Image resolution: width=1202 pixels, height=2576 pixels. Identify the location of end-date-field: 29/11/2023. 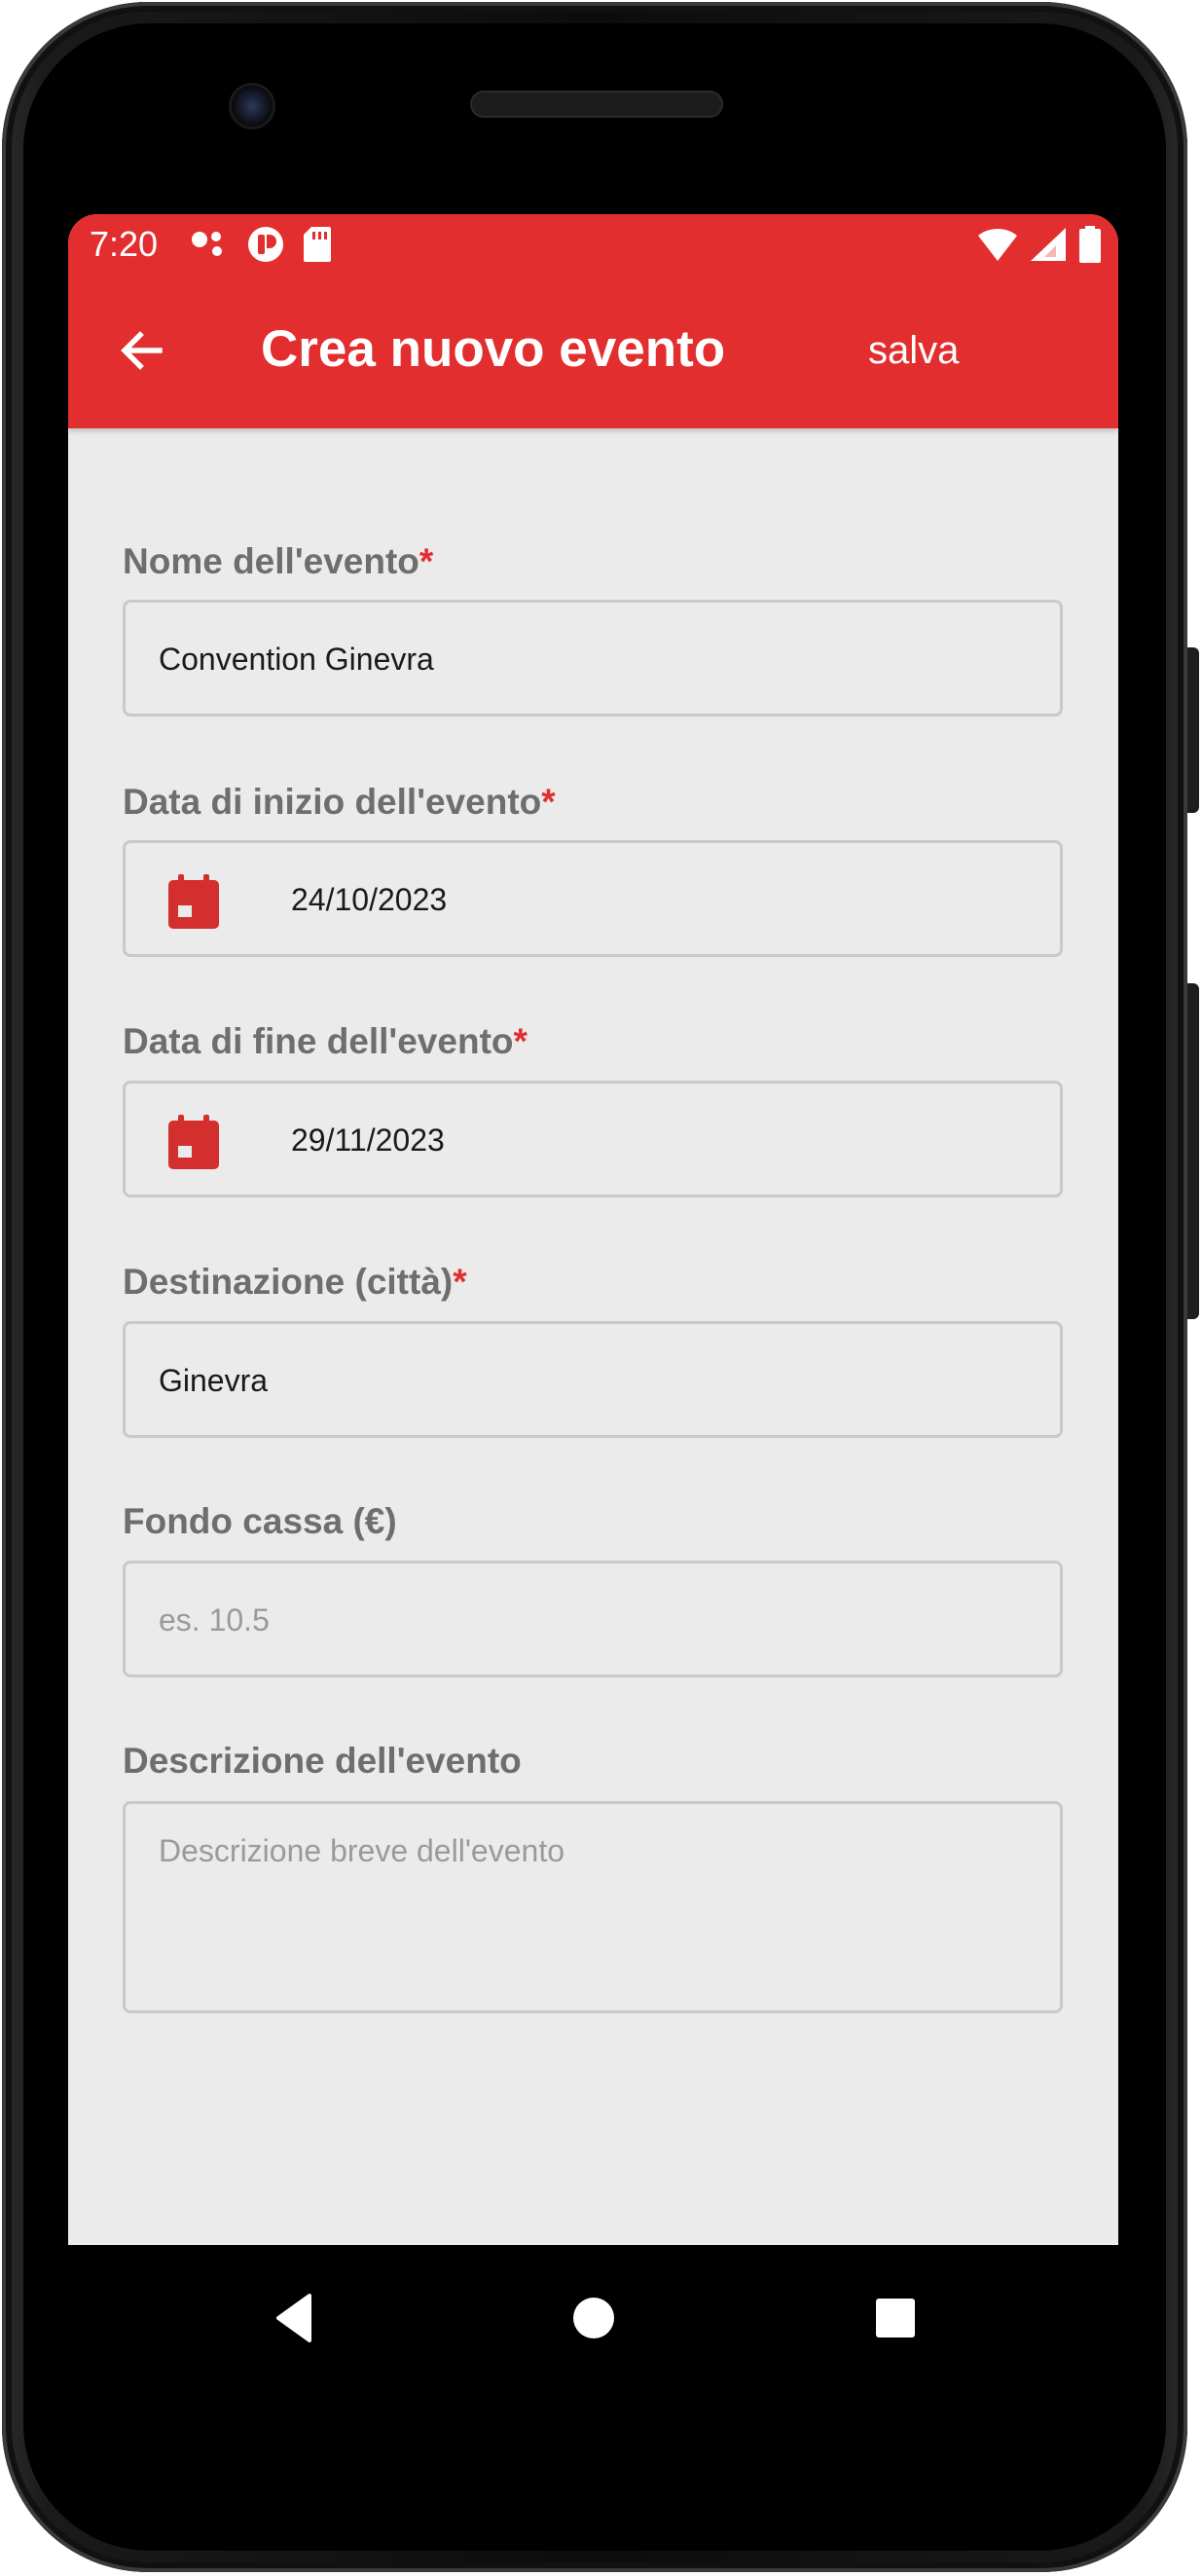
(593, 1139).